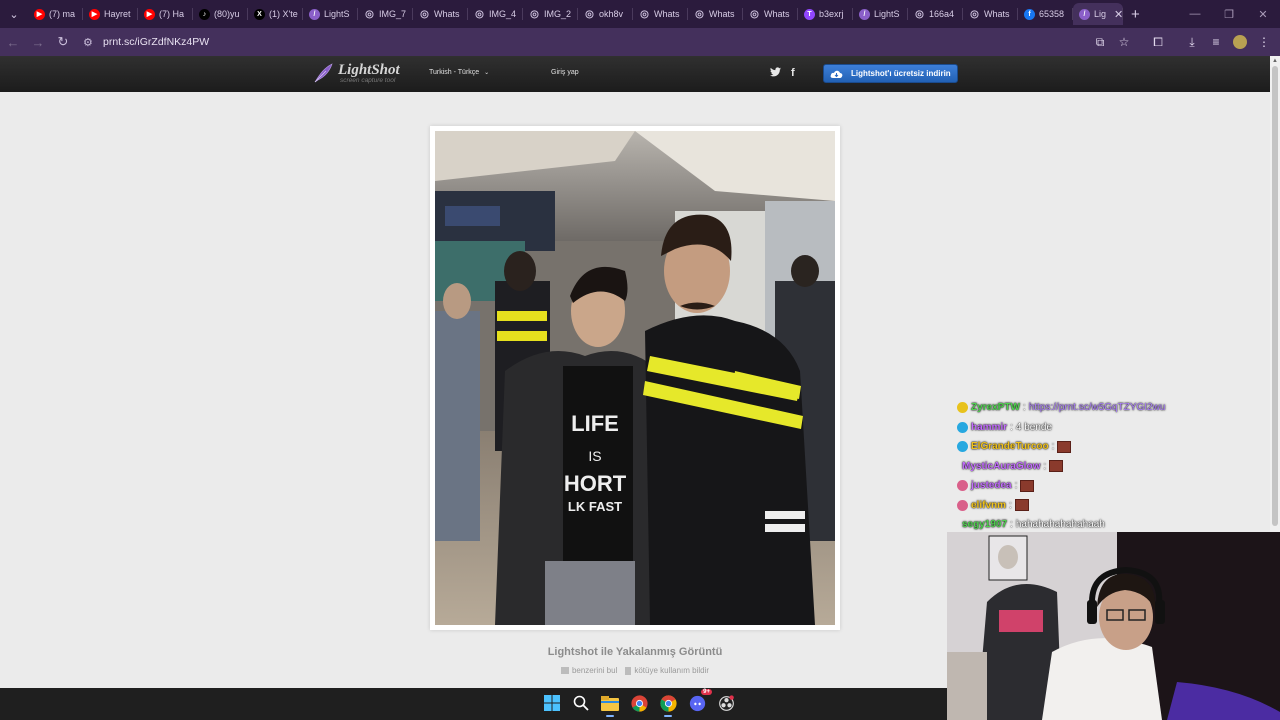 This screenshot has width=1280, height=720. What do you see at coordinates (1100, 42) in the screenshot?
I see `install-app-icon: ⧉` at bounding box center [1100, 42].